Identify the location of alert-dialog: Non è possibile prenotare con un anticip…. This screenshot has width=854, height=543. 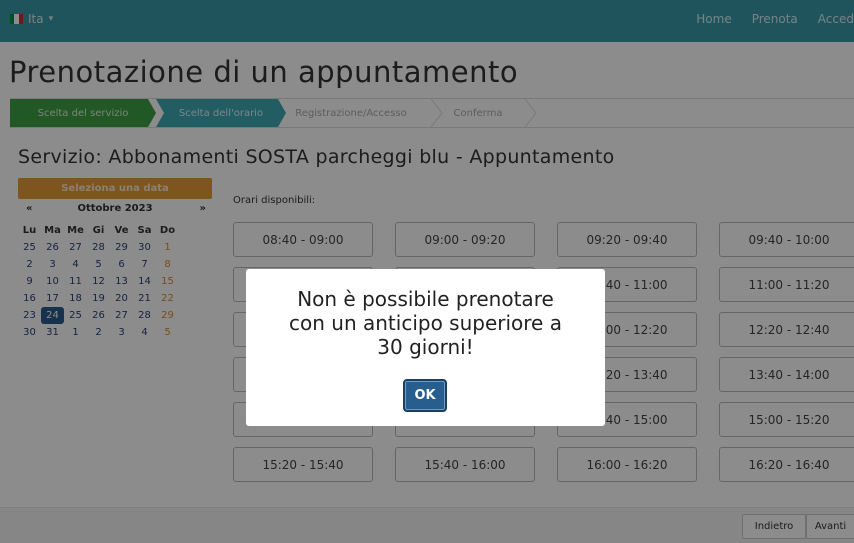
(425, 347).